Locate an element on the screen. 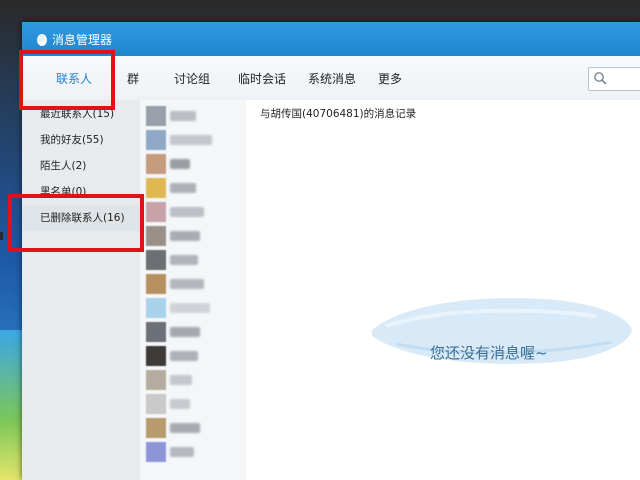 This screenshot has width=640, height=480. contact-list is located at coordinates (193, 290).